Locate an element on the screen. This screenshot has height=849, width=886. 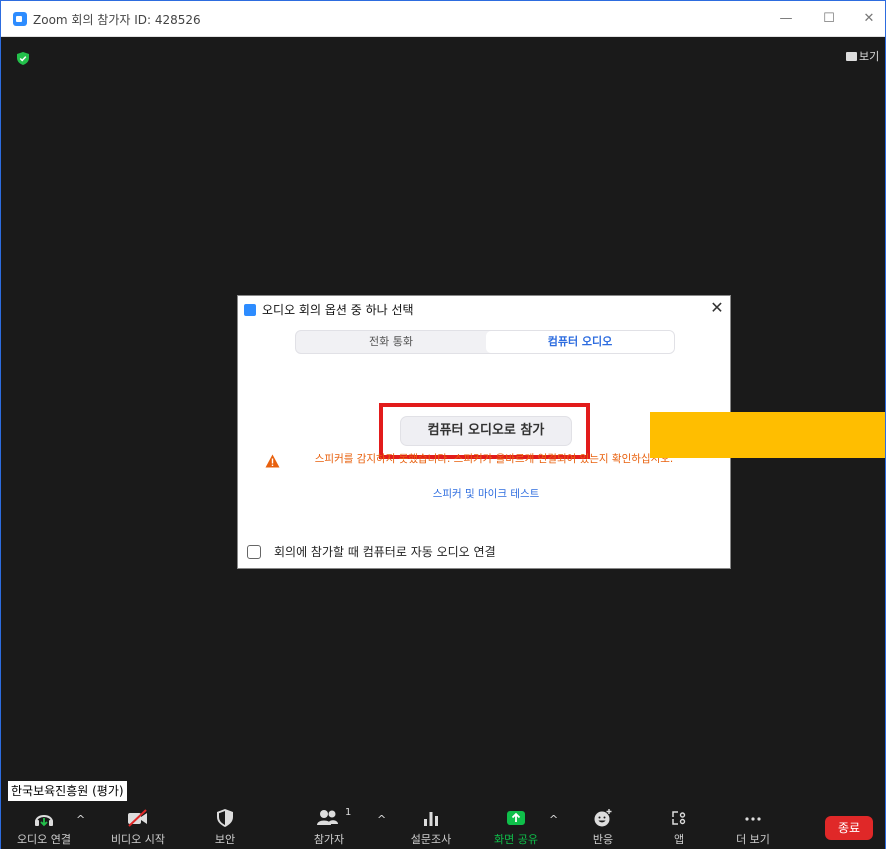
red-highlight-box is located at coordinates (484, 431).